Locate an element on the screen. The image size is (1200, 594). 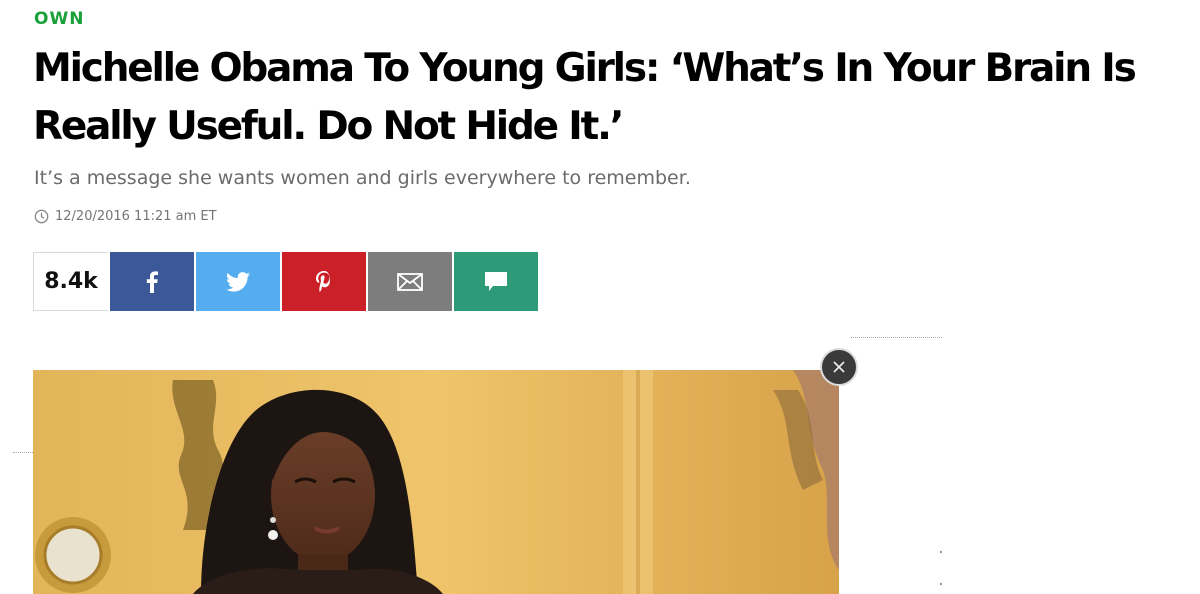
pinterest-icon is located at coordinates (323, 281).